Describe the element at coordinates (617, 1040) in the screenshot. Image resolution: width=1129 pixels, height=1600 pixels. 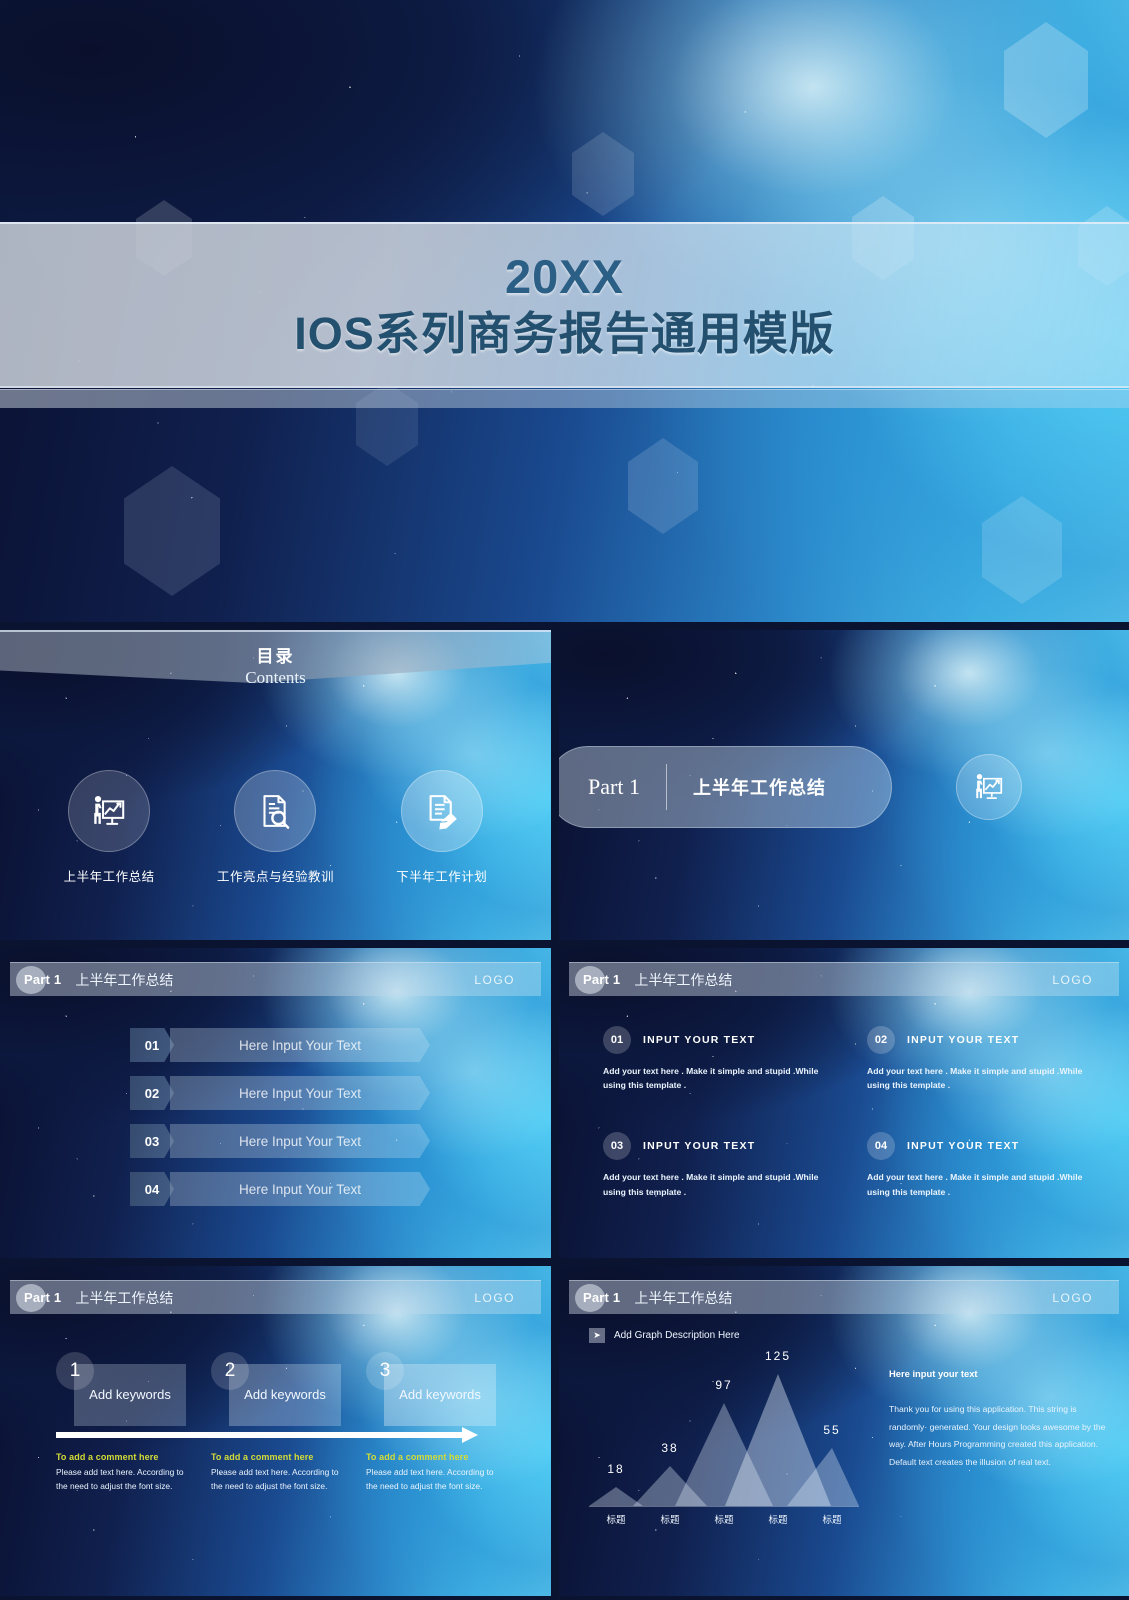
I see `grid-cell-number: 01` at that location.